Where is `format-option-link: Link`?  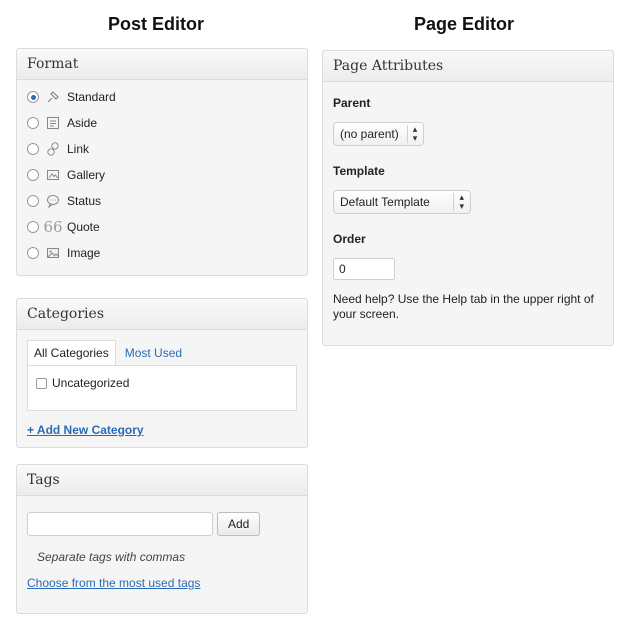
format-option-link: Link is located at coordinates (162, 149).